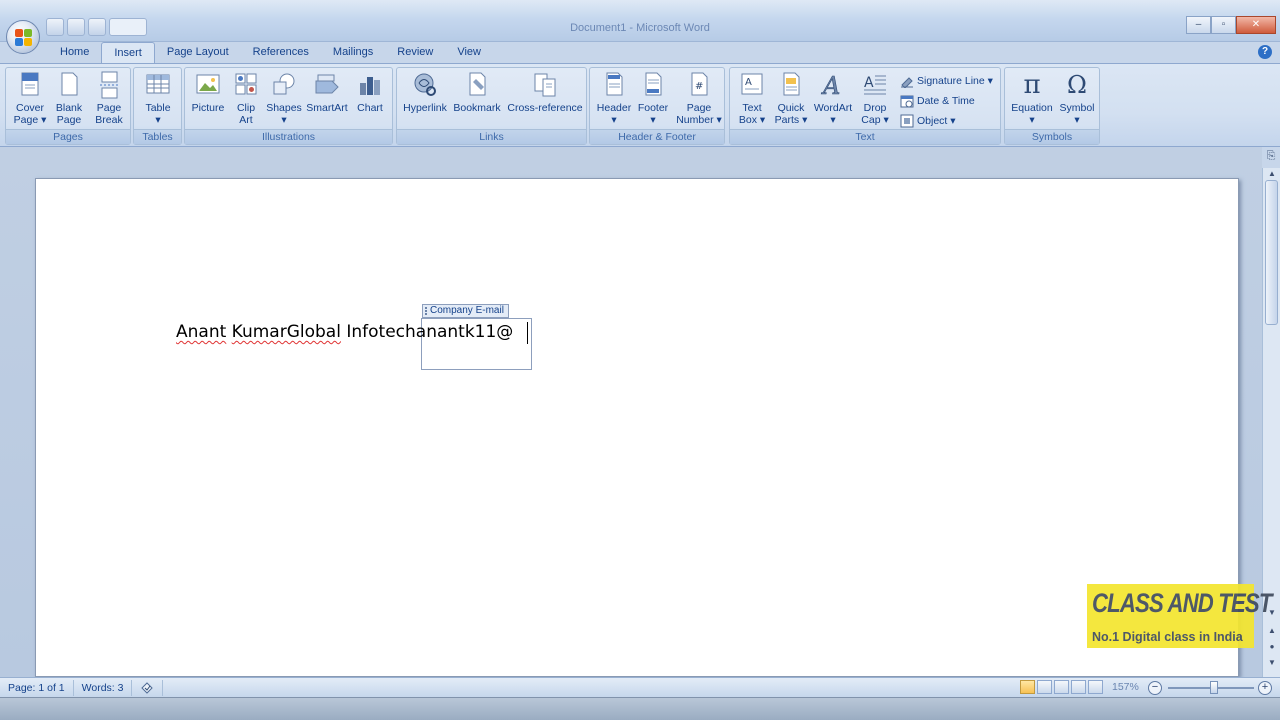 This screenshot has height=720, width=1280. I want to click on drop-cap-button: A Drop Cap ▾, so click(875, 98).